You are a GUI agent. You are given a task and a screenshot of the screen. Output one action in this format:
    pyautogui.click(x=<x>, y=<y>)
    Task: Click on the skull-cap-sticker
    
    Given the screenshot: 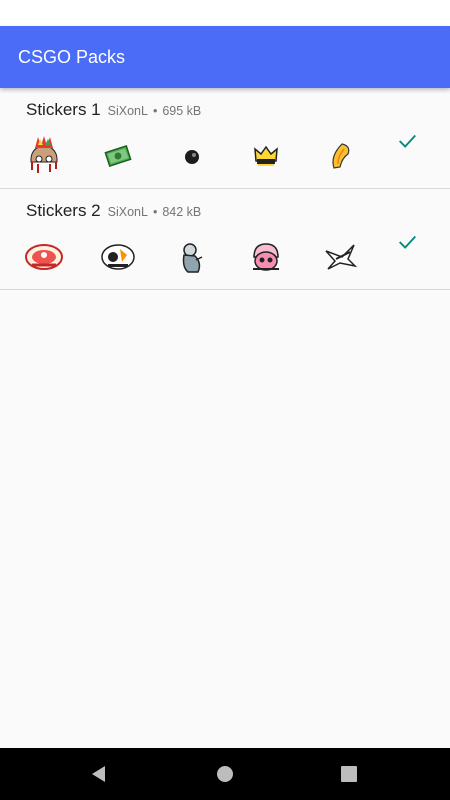 What is the action you would take?
    pyautogui.click(x=266, y=257)
    